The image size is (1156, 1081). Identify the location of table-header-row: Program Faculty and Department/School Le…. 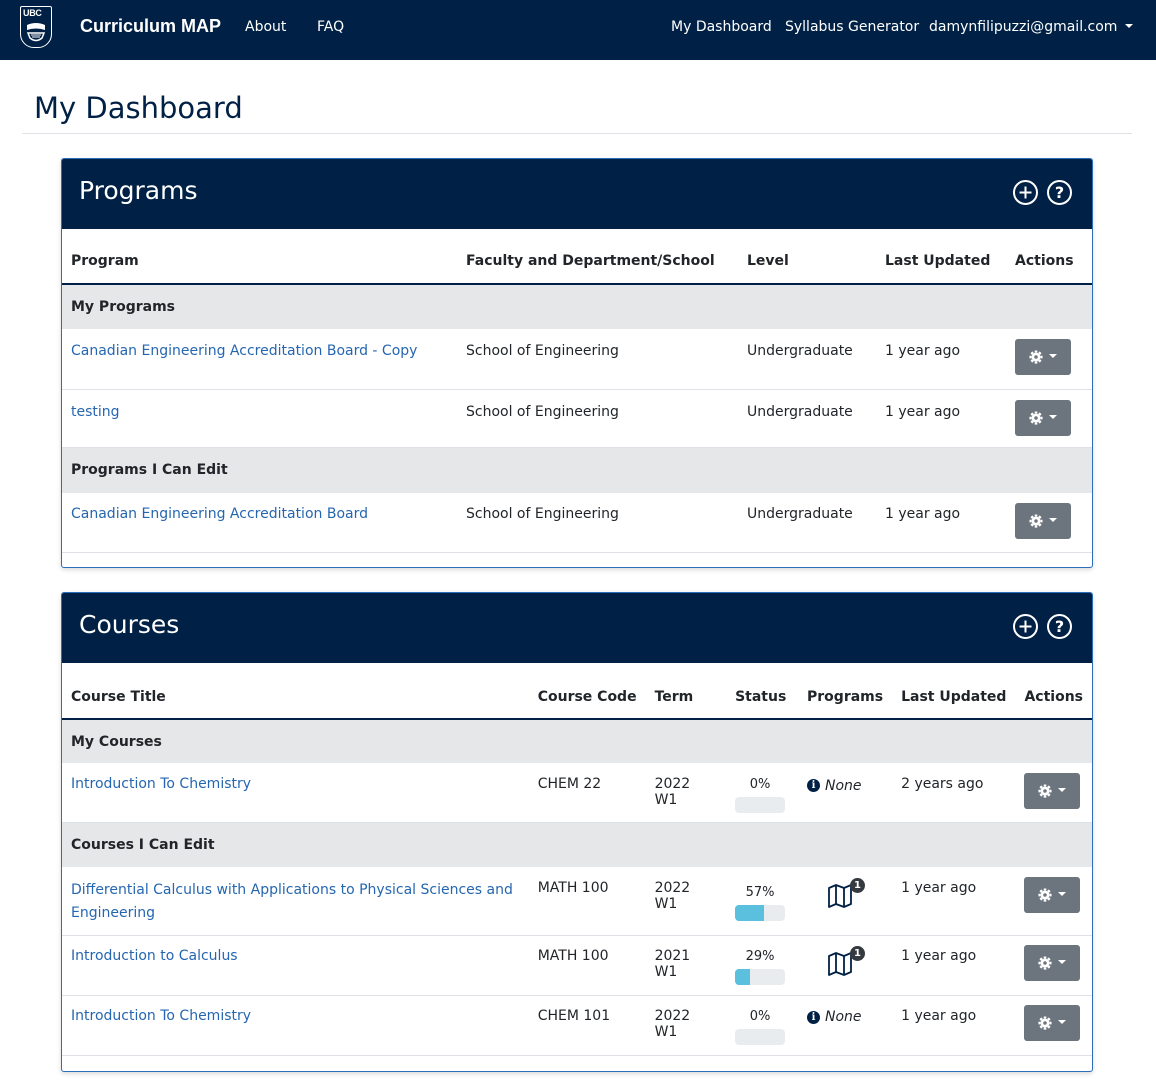
(577, 257).